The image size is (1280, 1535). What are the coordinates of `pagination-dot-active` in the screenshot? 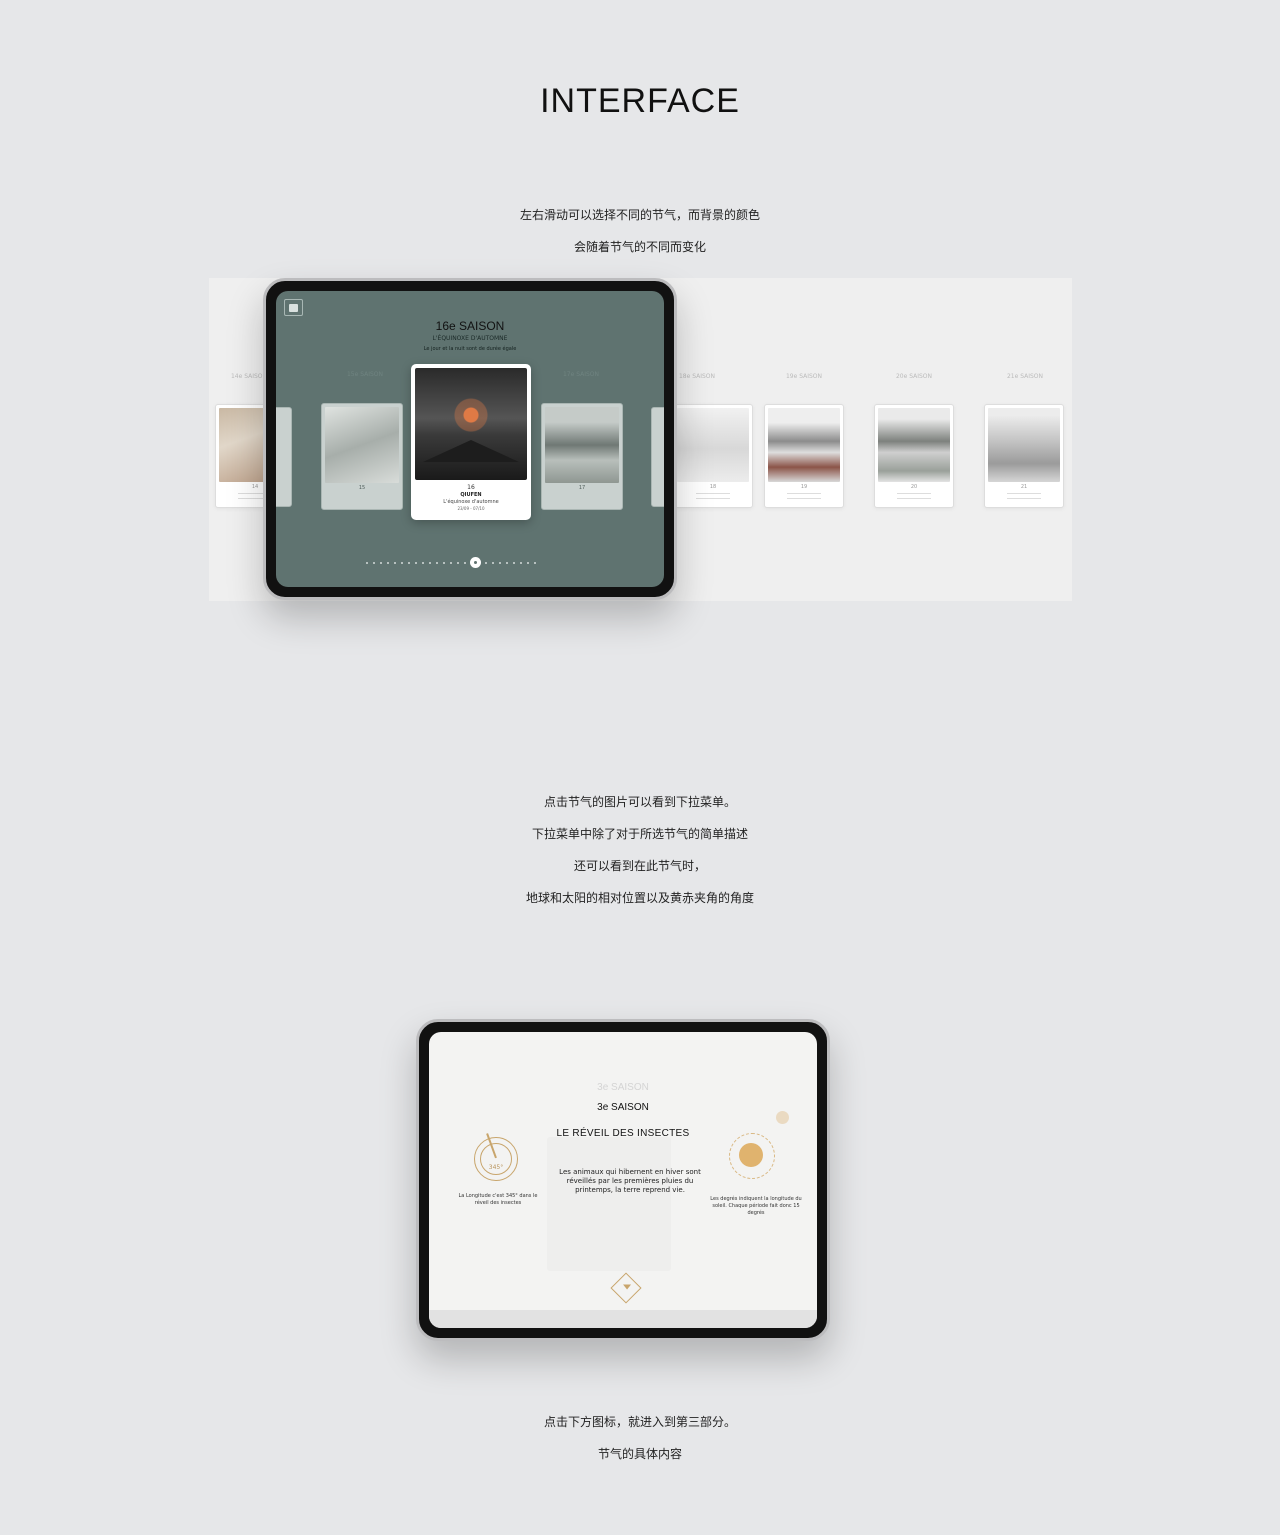 It's located at (475, 562).